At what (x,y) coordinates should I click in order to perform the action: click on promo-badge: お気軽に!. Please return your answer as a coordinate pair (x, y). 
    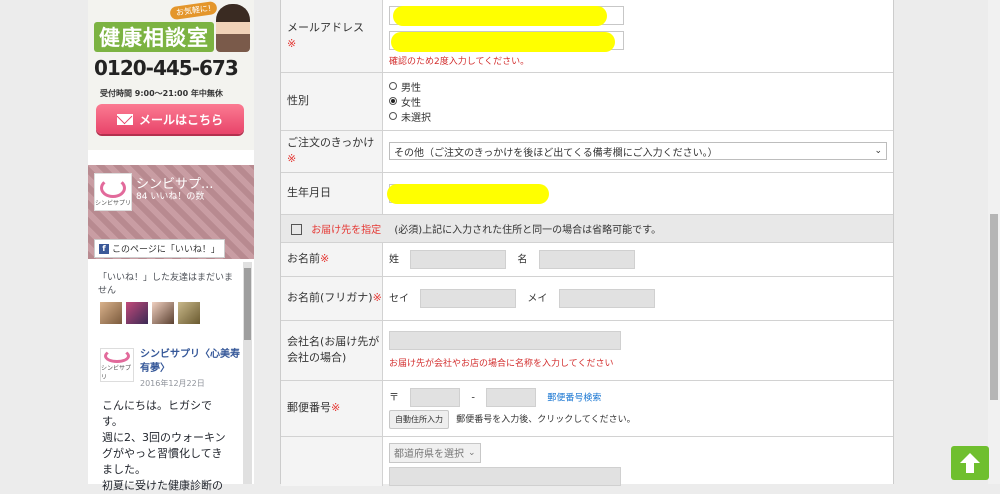
    Looking at the image, I should click on (193, 10).